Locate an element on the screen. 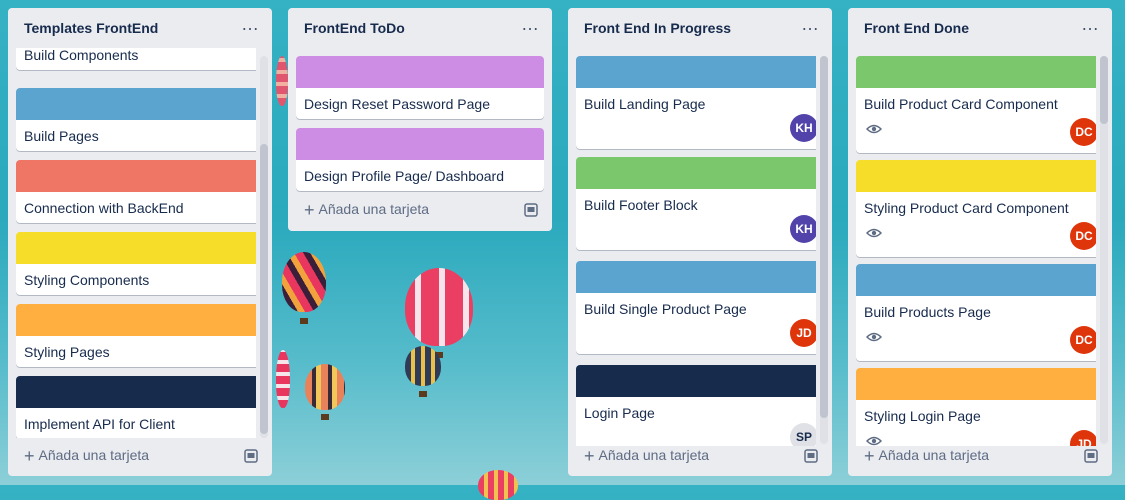 This screenshot has width=1125, height=500. card-title: Build Components is located at coordinates (81, 55).